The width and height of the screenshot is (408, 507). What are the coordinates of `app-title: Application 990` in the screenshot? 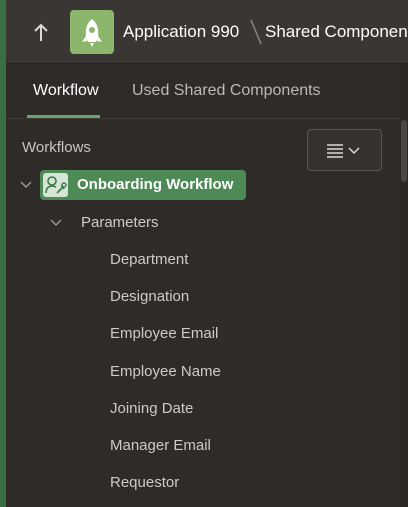 It's located at (181, 32).